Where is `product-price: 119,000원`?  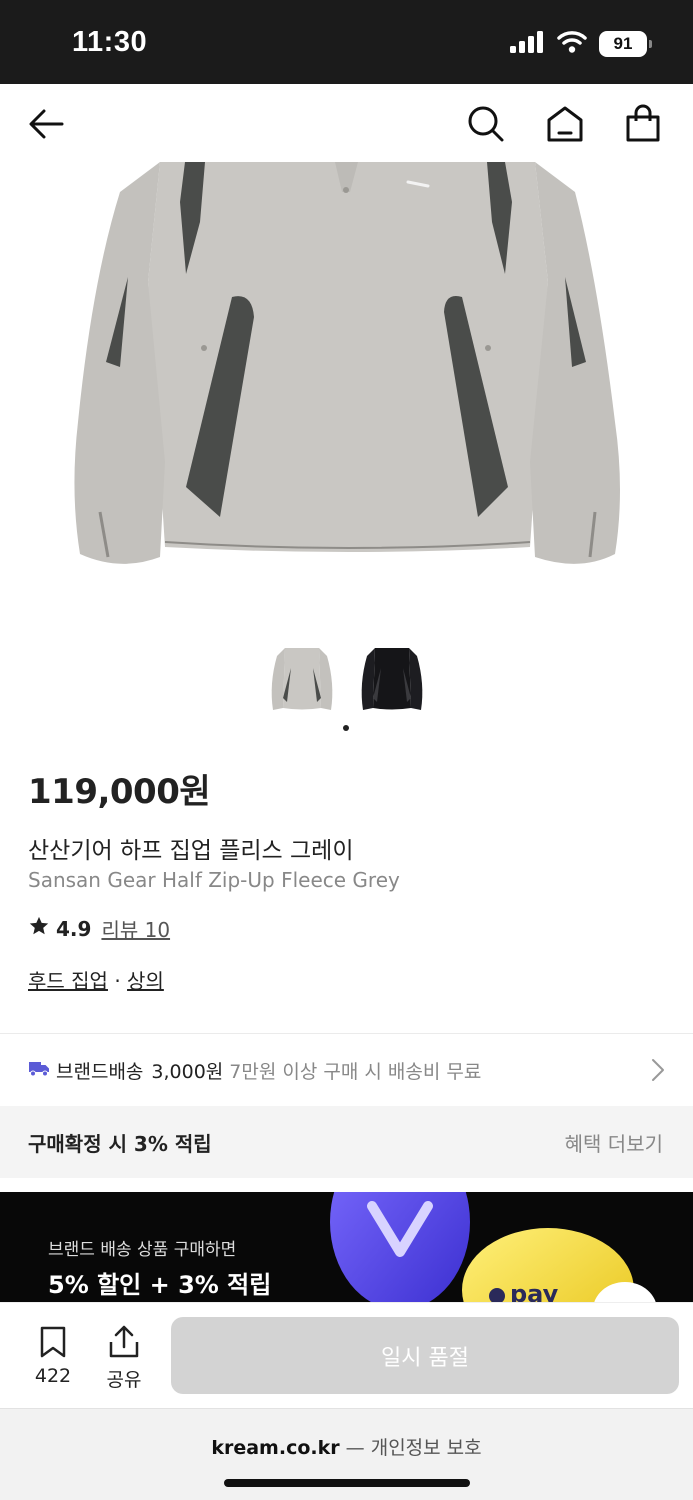 product-price: 119,000원 is located at coordinates (119, 792).